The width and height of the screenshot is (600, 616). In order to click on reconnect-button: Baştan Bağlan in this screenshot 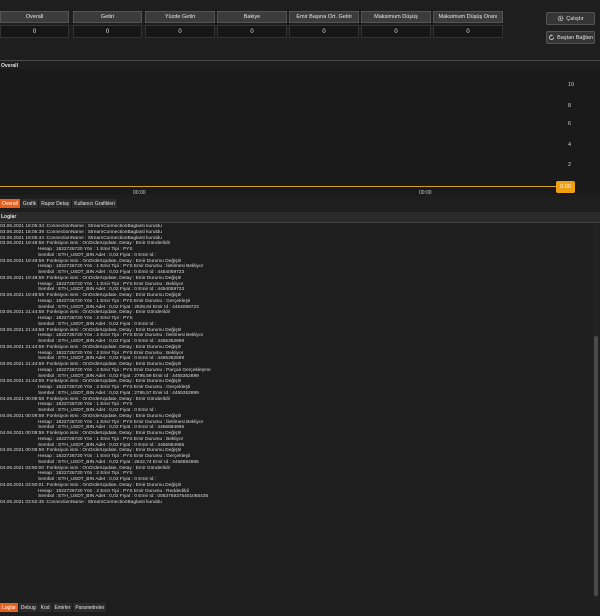, I will do `click(570, 37)`.